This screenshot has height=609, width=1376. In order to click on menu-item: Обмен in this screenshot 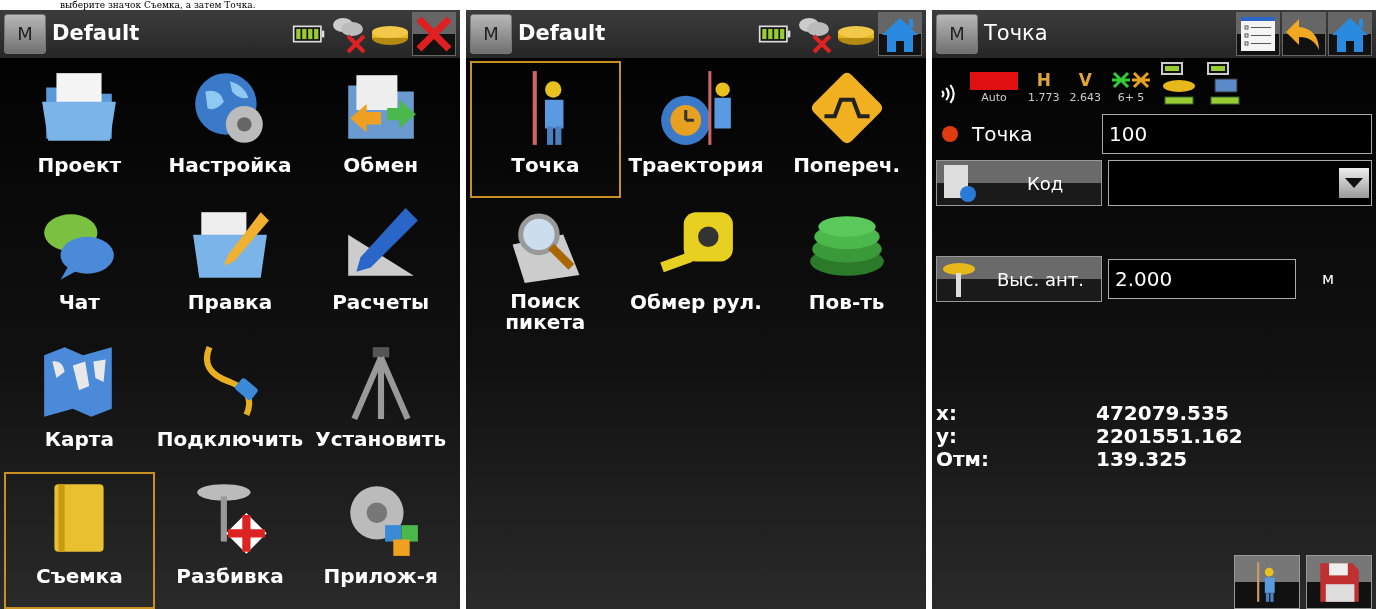, I will do `click(380, 129)`.